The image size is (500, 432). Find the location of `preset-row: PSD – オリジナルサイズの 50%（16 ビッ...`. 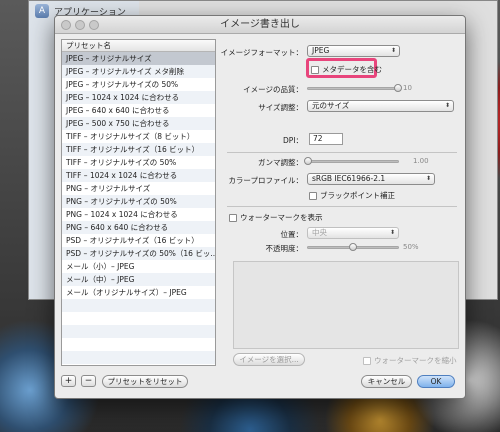

preset-row: PSD – オリジナルサイズの 50%（16 ビッ... is located at coordinates (138, 253).